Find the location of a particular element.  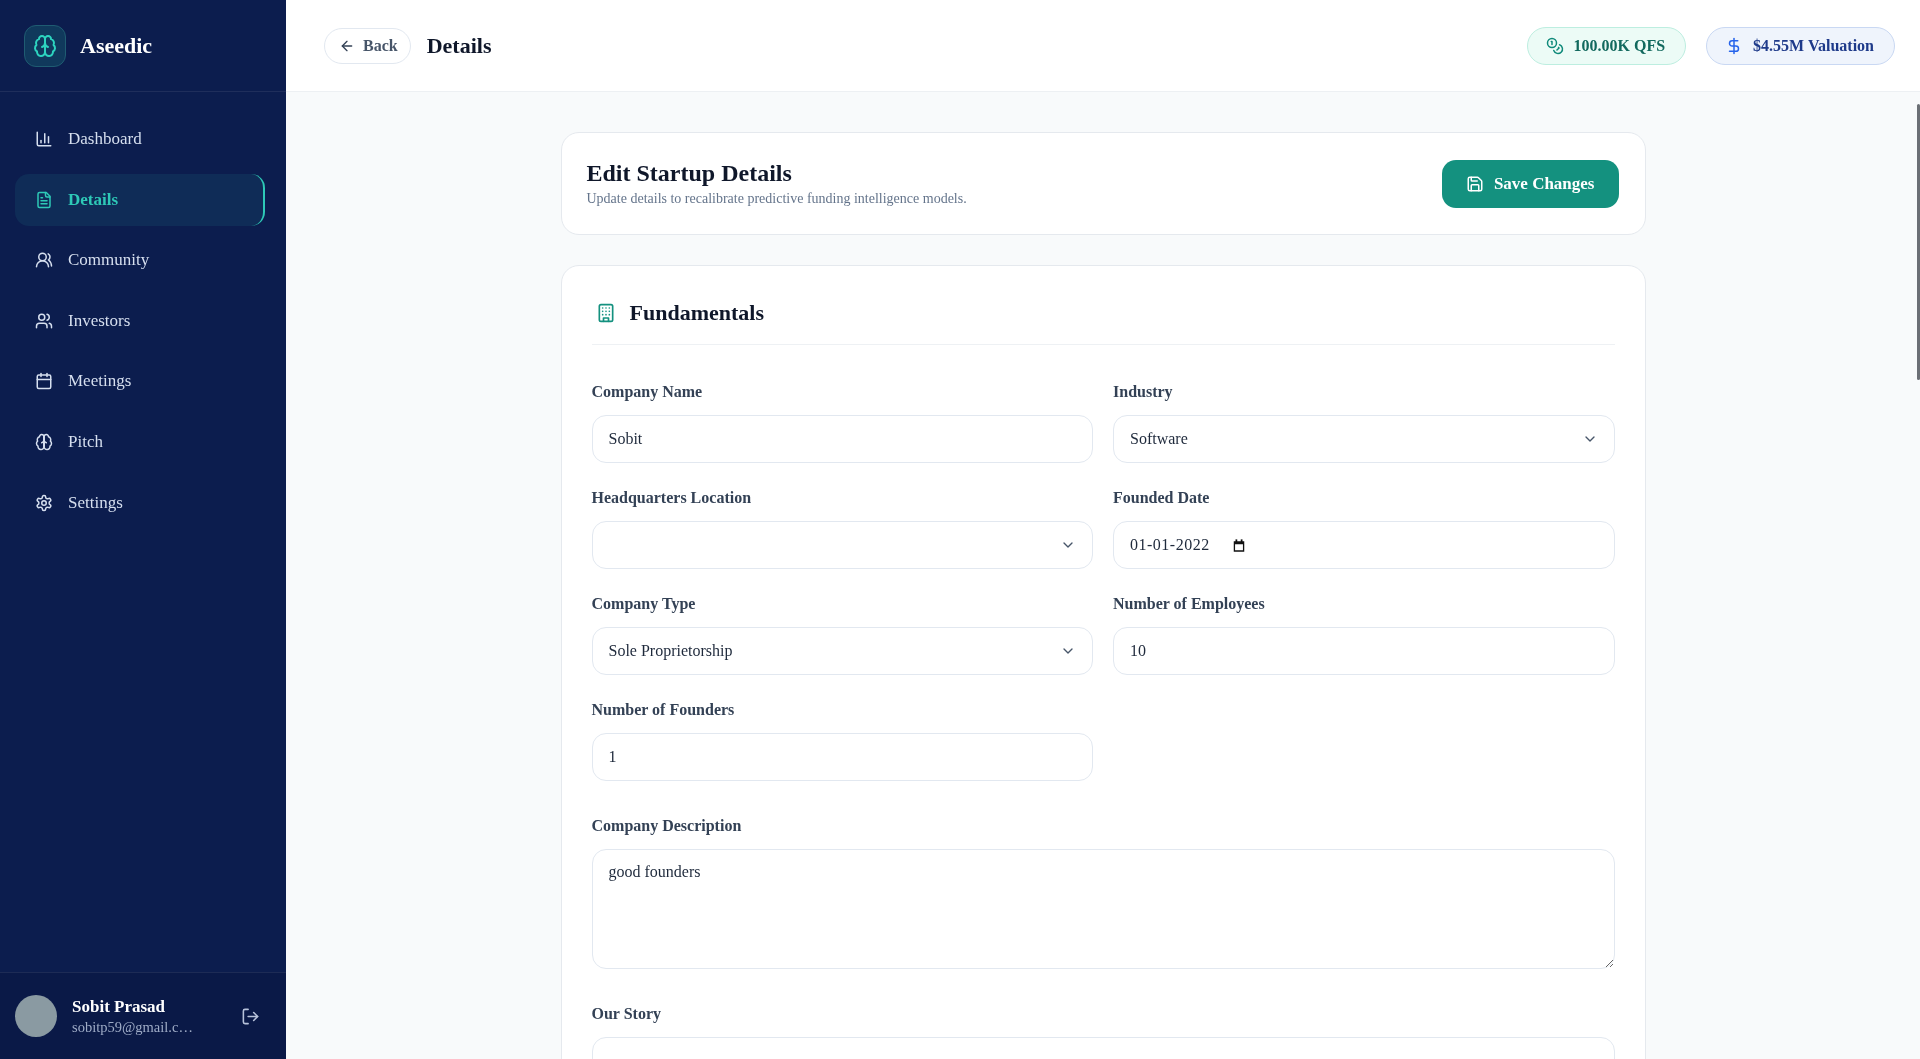

back-button: Back is located at coordinates (367, 45).